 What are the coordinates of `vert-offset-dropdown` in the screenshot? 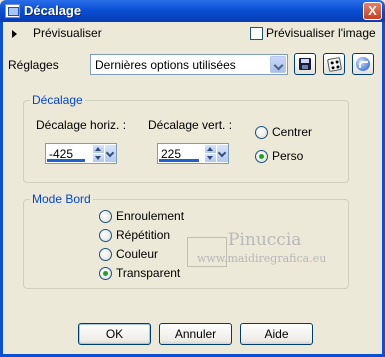 It's located at (222, 153).